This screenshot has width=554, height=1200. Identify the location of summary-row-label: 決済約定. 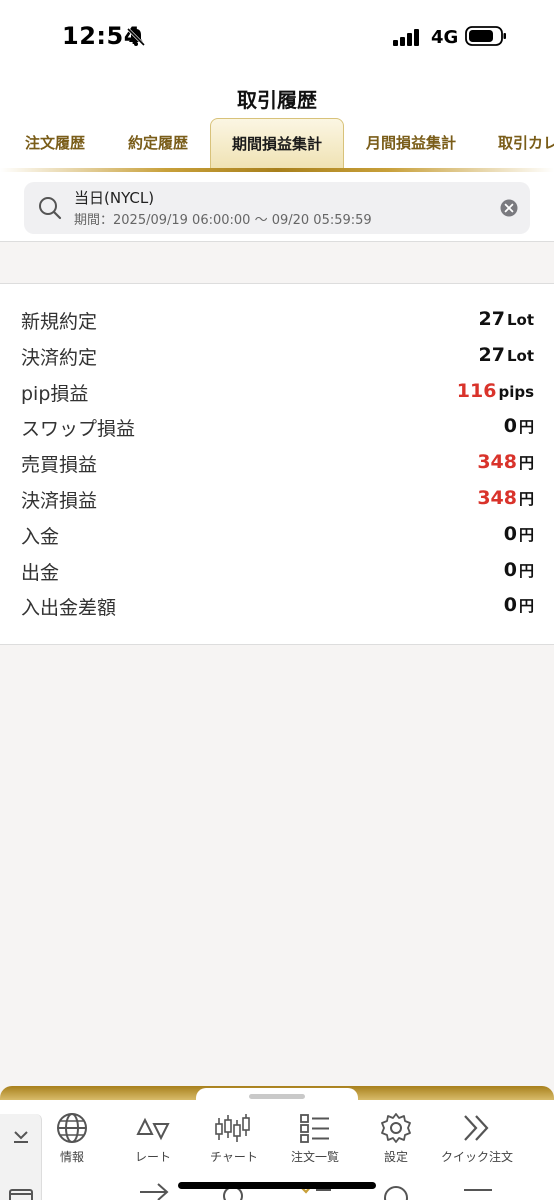
(59, 357).